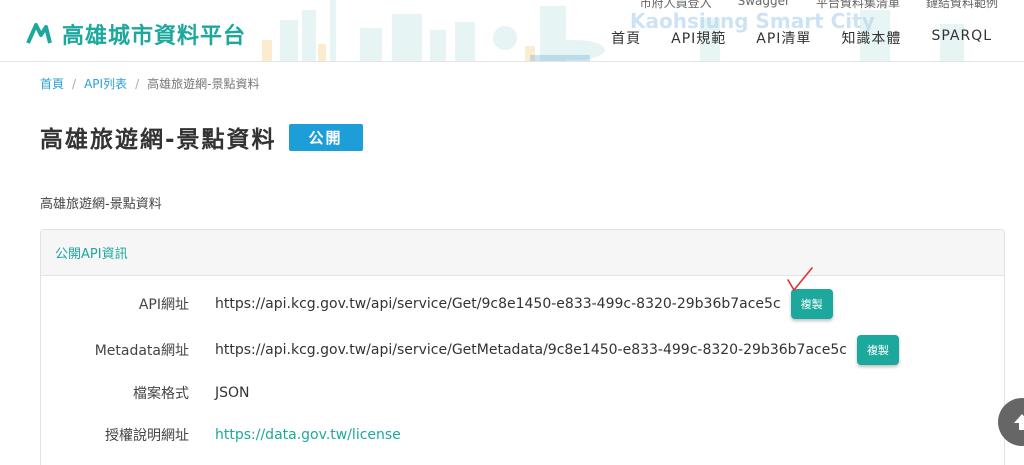 The image size is (1024, 465). What do you see at coordinates (325, 137) in the screenshot?
I see `public-badge: 公開` at bounding box center [325, 137].